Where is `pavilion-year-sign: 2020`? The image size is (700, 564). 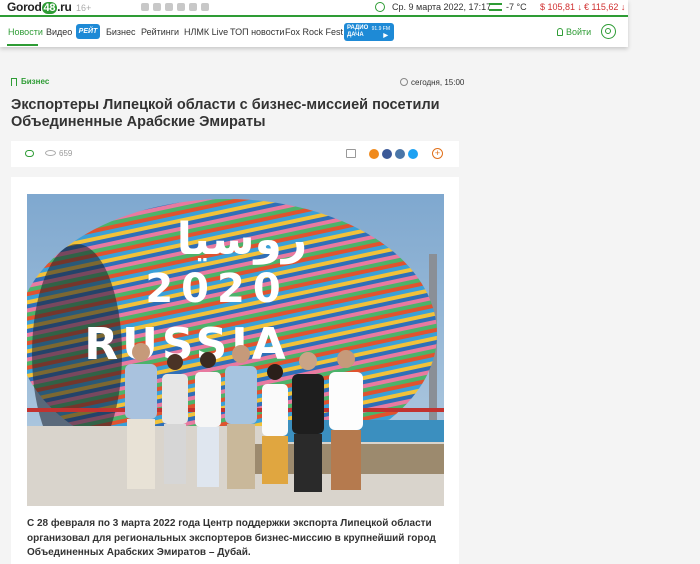
pavilion-year-sign: 2020 is located at coordinates (216, 289).